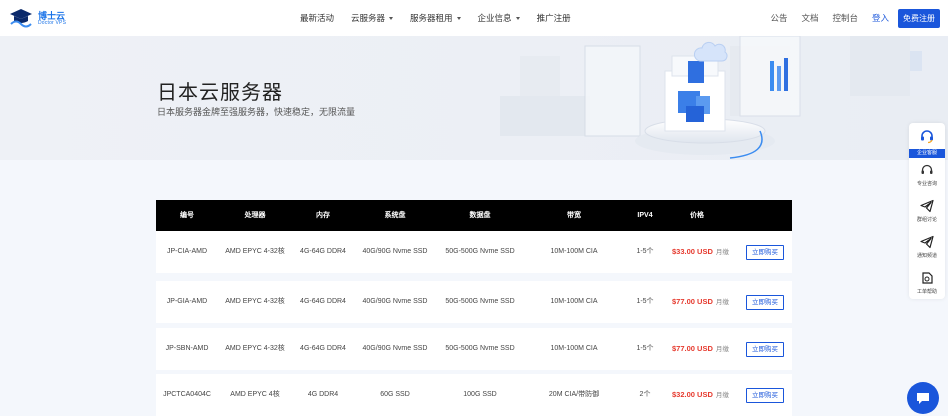  I want to click on col-header-price: 价格, so click(697, 215).